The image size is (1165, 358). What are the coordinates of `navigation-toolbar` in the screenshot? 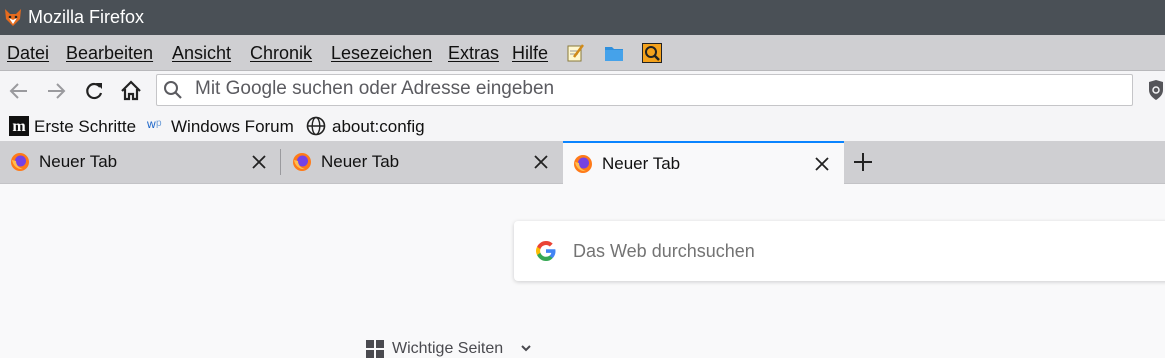 It's located at (582, 90).